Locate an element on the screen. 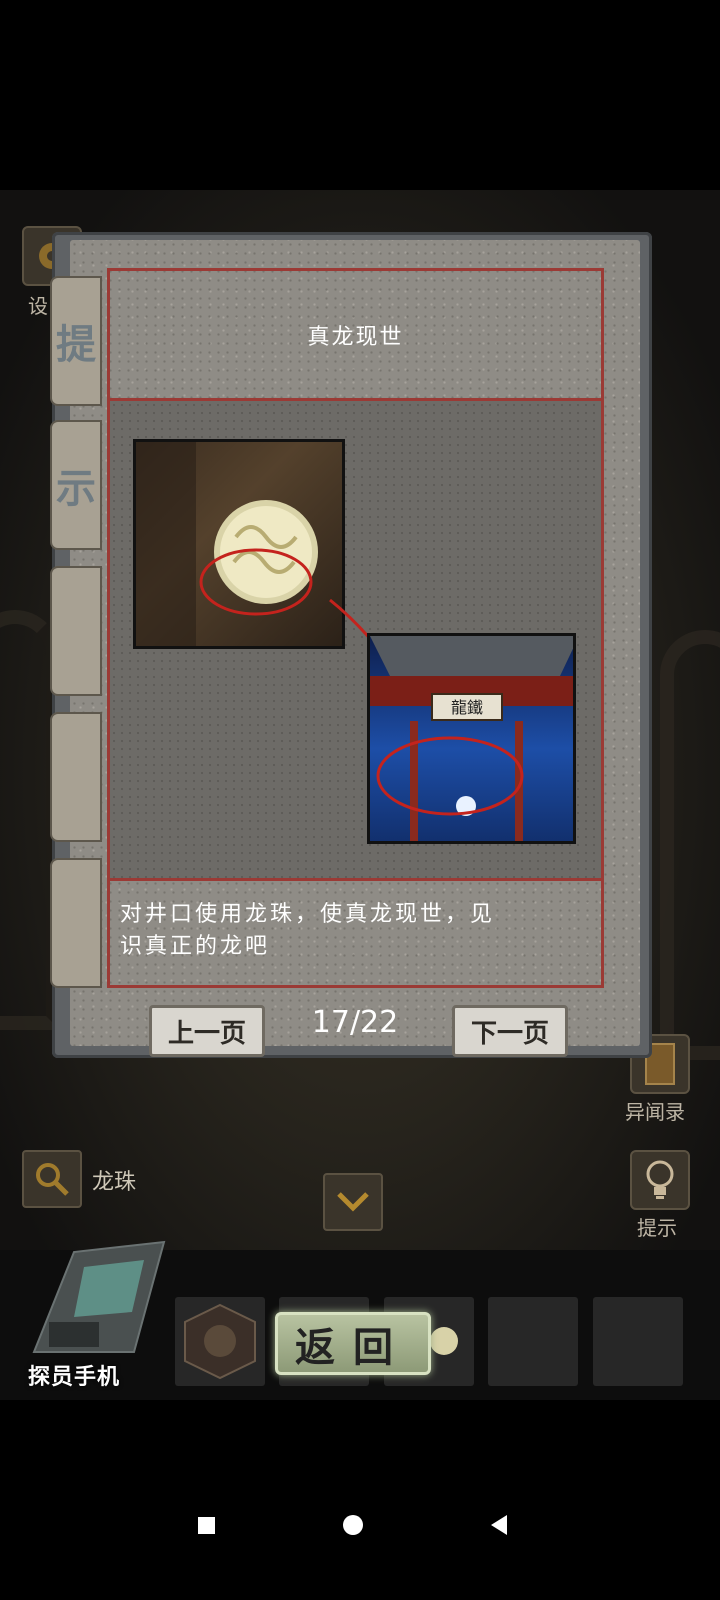  hint-button is located at coordinates (660, 1180).